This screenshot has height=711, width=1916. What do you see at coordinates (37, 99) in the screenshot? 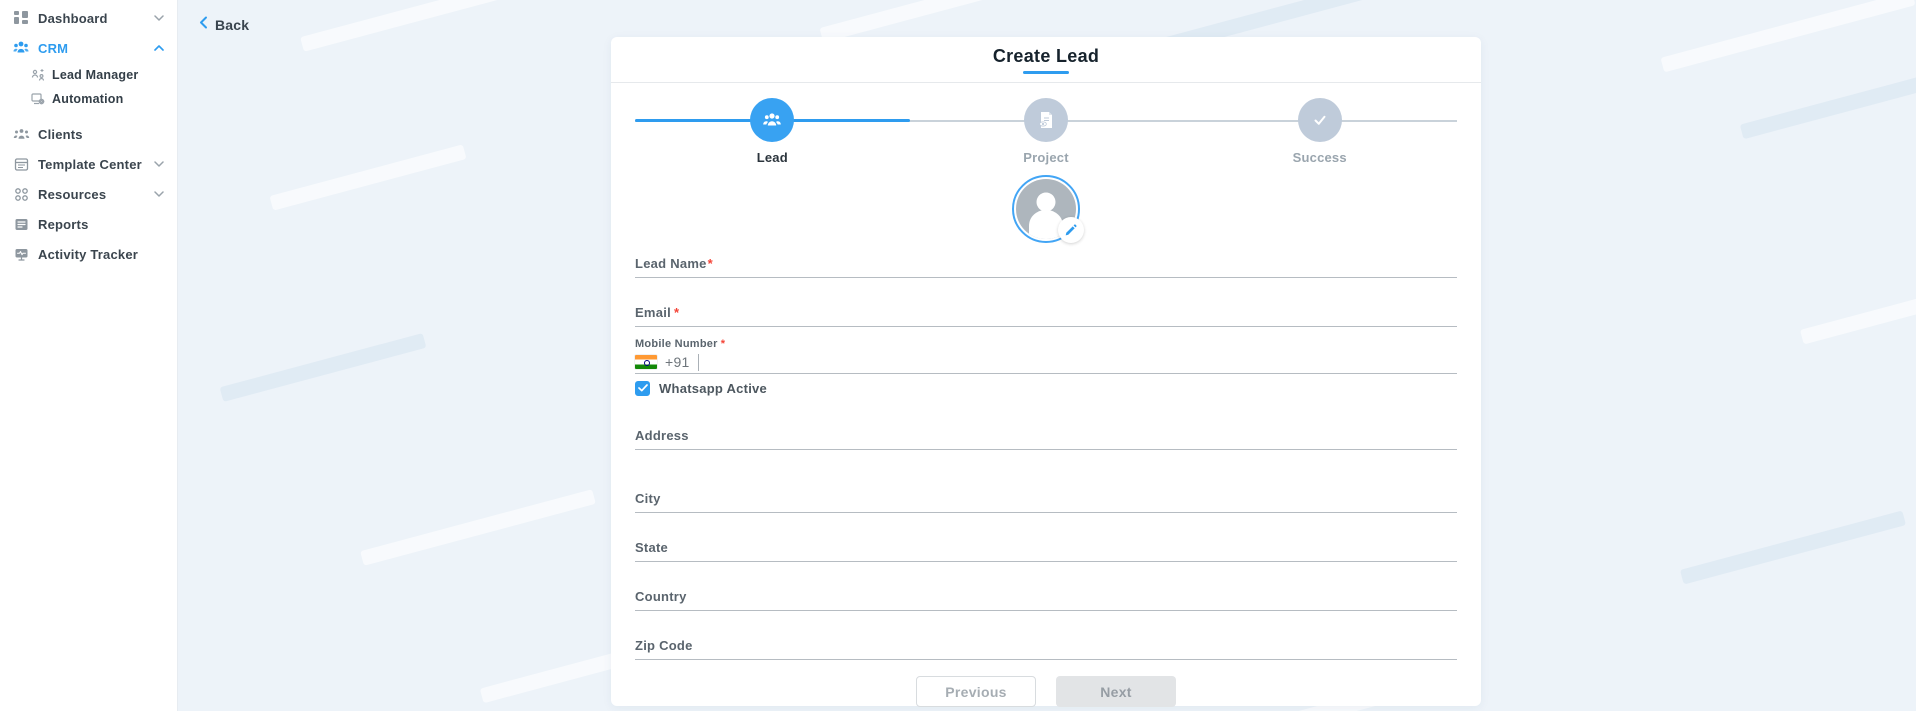
I see `automation-icon` at bounding box center [37, 99].